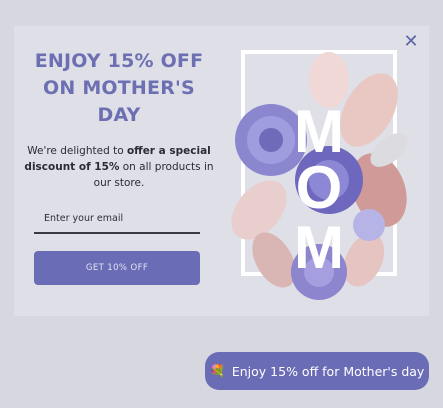  What do you see at coordinates (328, 371) in the screenshot?
I see `teaser-label: Enjoy 15% off for Mother's day` at bounding box center [328, 371].